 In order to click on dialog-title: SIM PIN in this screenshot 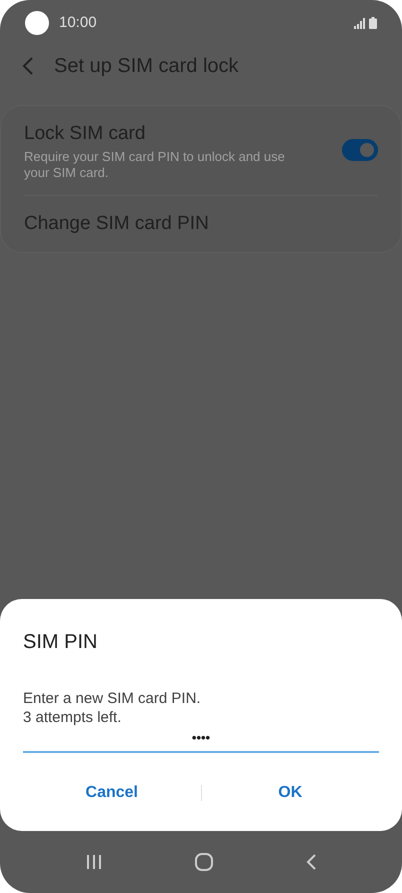, I will do `click(60, 642)`.